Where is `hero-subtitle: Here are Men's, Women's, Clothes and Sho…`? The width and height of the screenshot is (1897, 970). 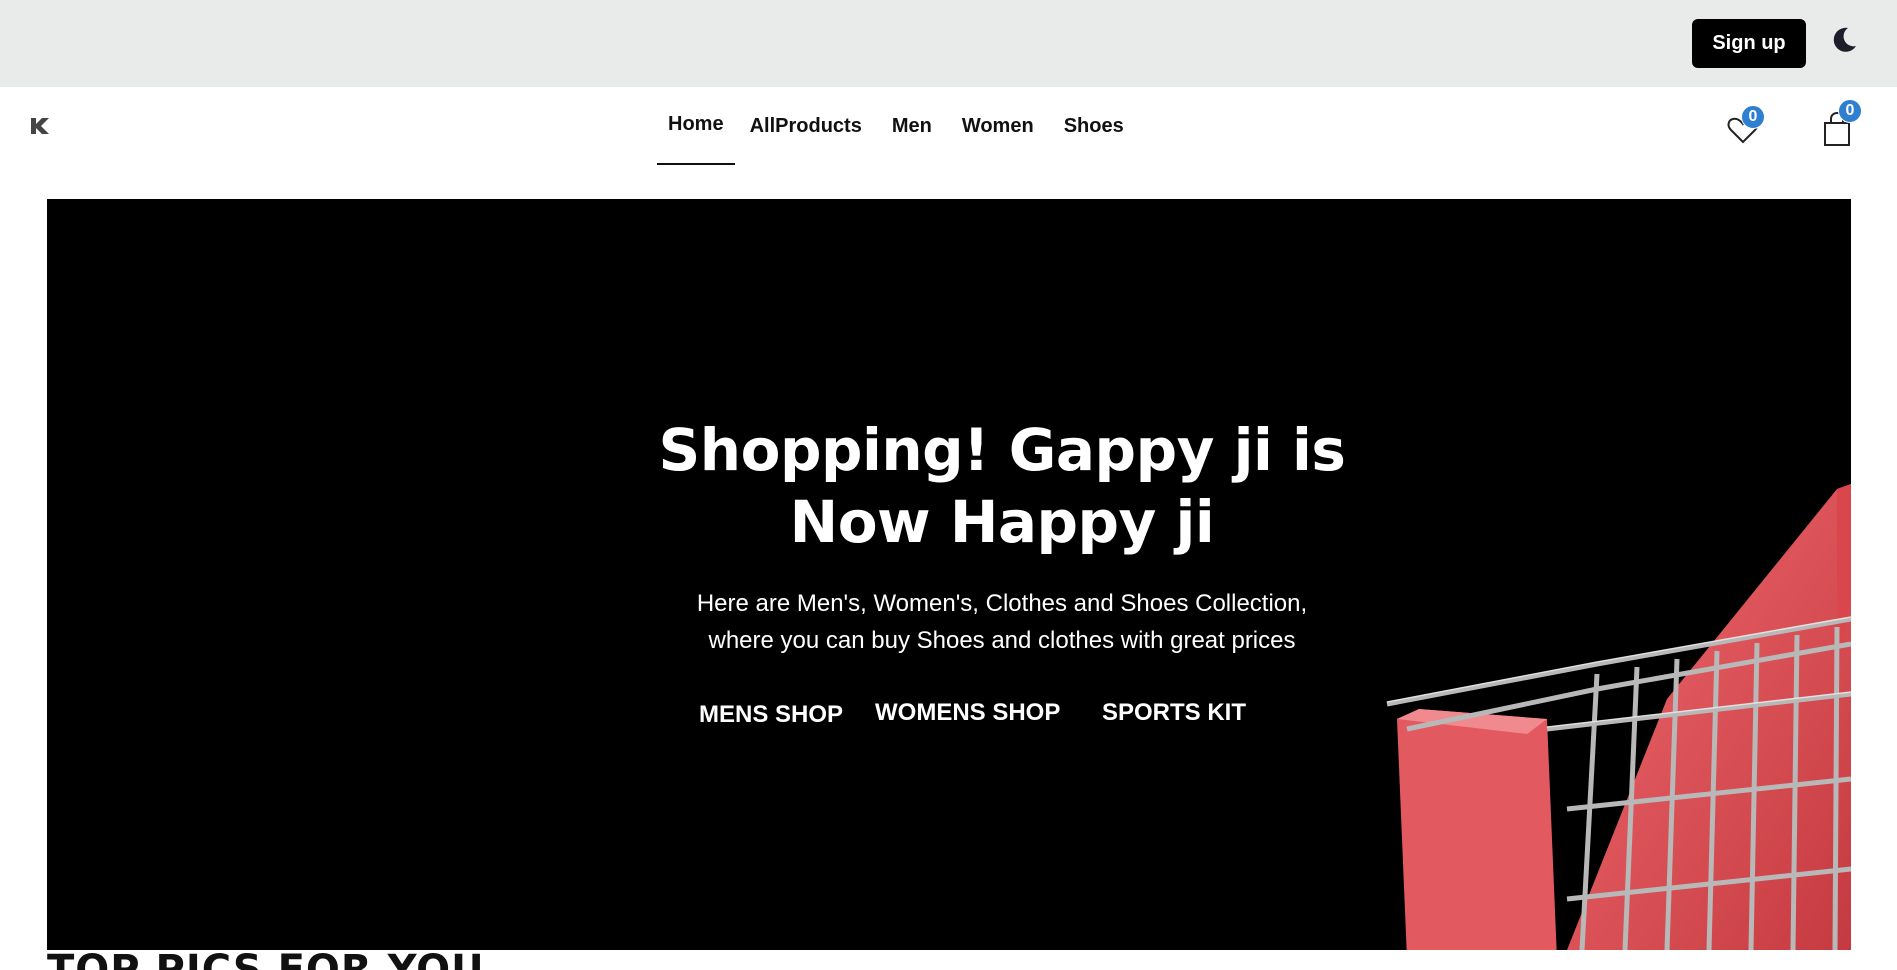 hero-subtitle: Here are Men's, Women's, Clothes and Sho… is located at coordinates (1002, 622).